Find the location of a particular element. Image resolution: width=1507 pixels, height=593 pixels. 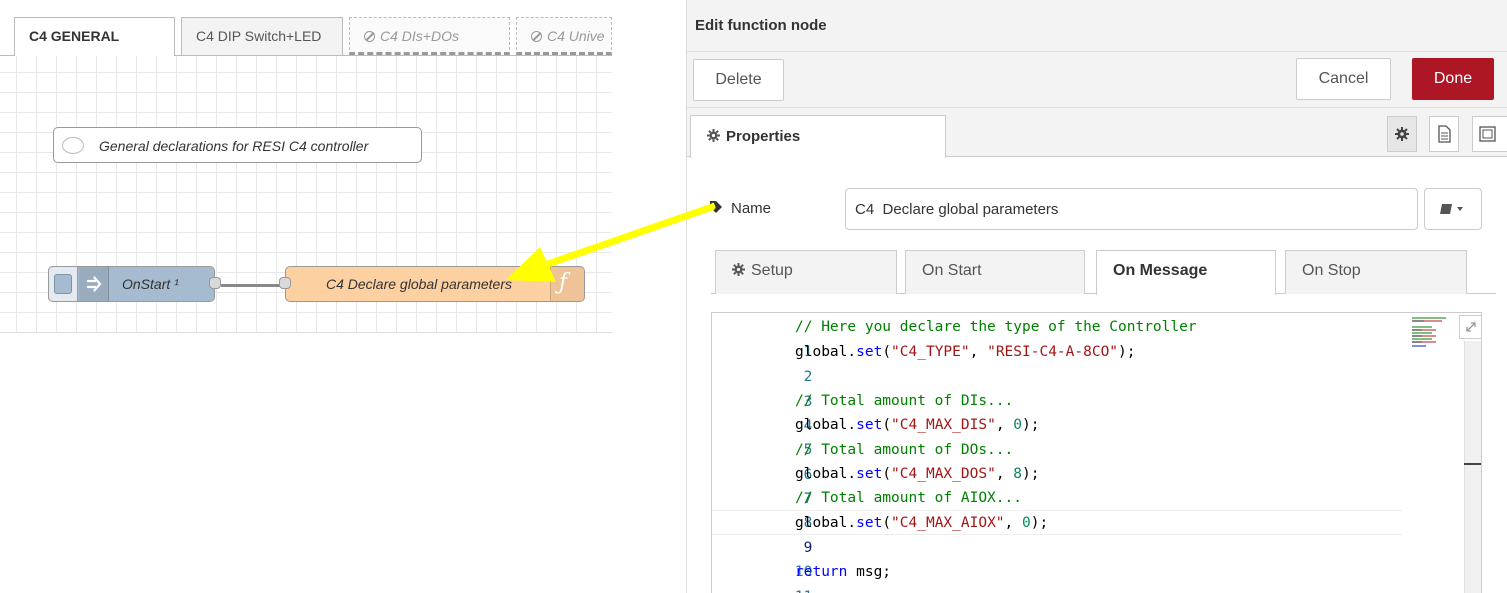

tab-c4-universal: C4 Unive is located at coordinates (564, 36).